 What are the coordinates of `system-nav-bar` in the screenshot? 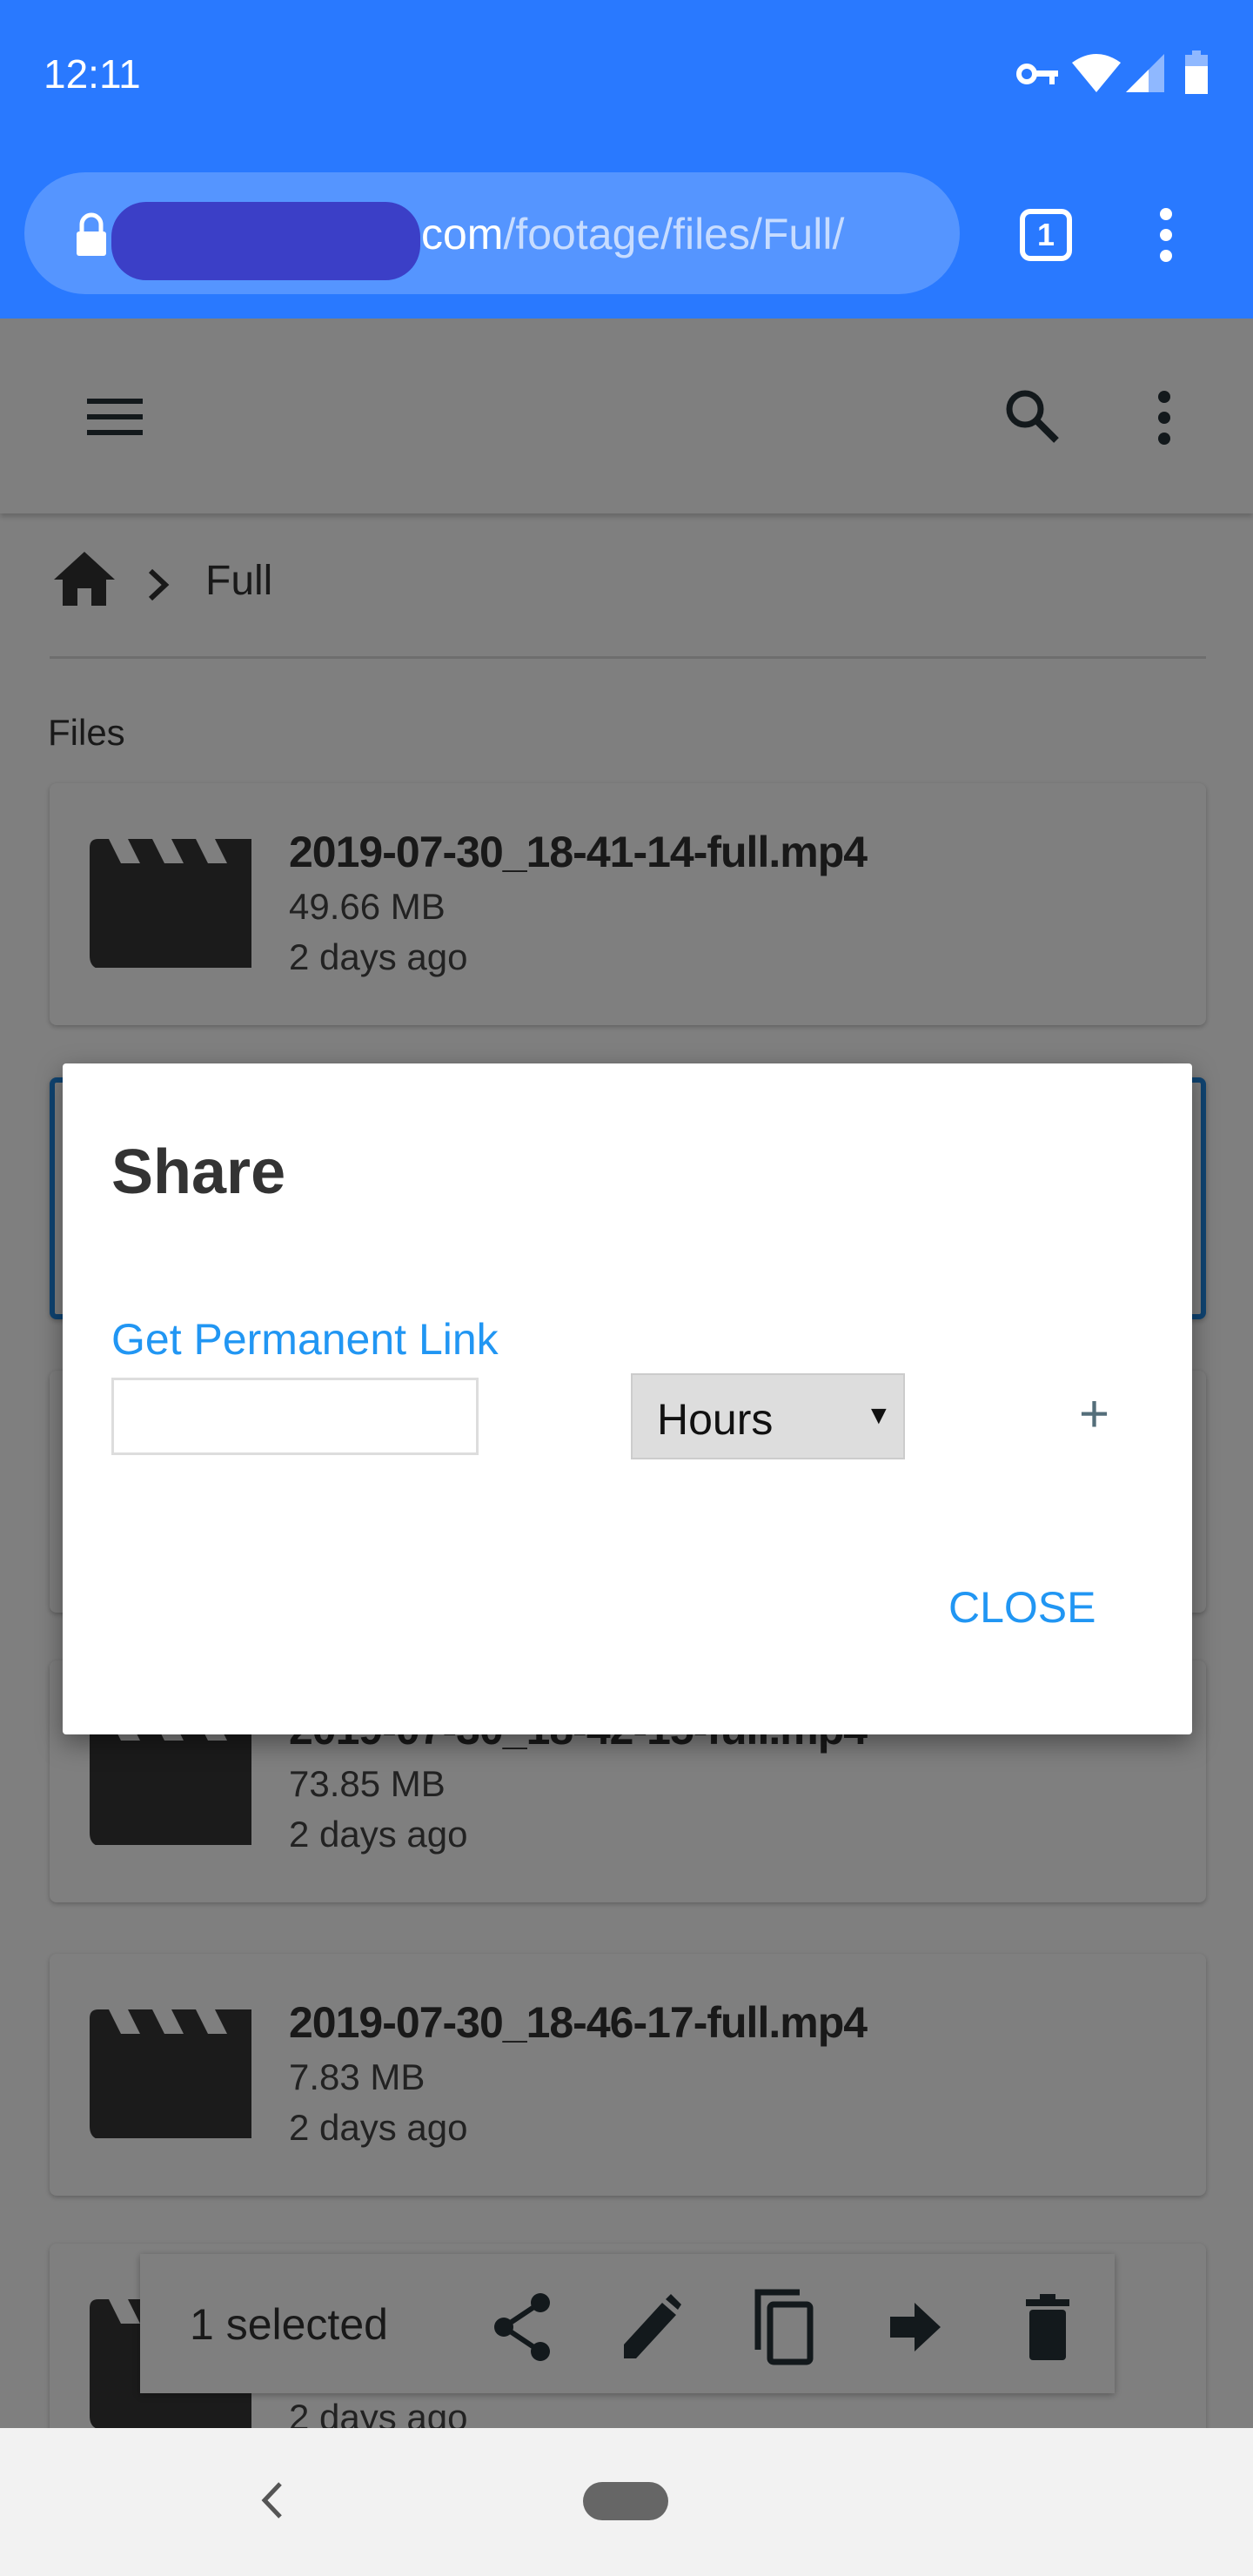 It's located at (626, 2502).